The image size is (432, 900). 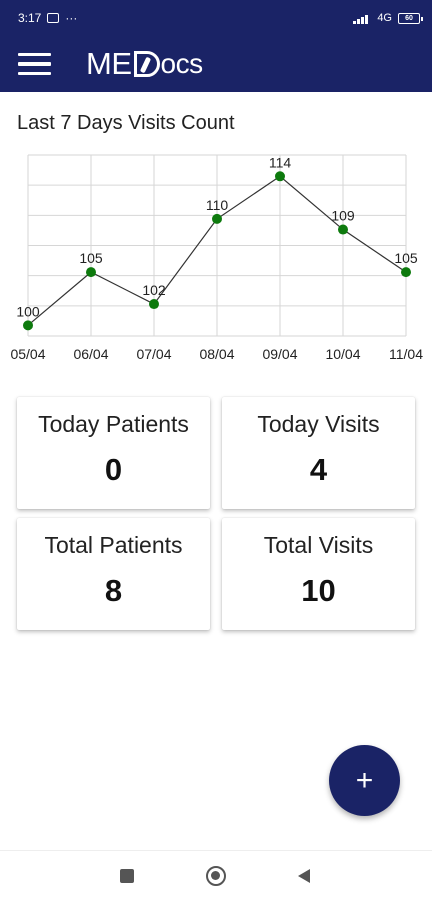 What do you see at coordinates (71, 18) in the screenshot?
I see `more-notifications-icon: ···` at bounding box center [71, 18].